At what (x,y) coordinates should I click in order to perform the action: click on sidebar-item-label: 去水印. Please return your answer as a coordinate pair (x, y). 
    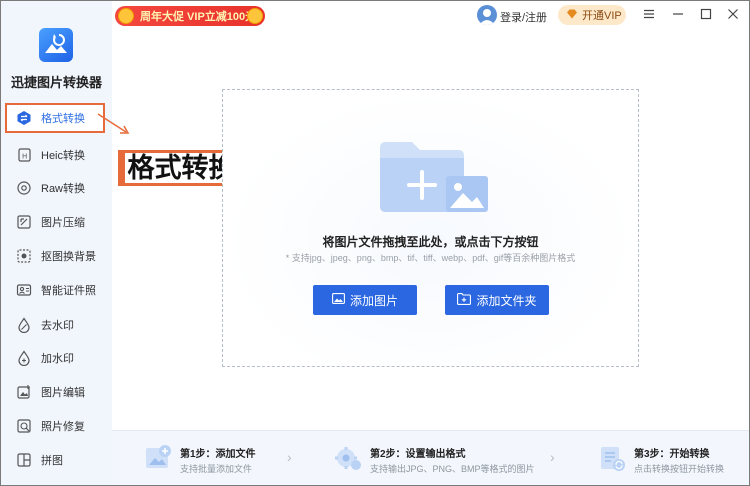
    Looking at the image, I should click on (57, 326).